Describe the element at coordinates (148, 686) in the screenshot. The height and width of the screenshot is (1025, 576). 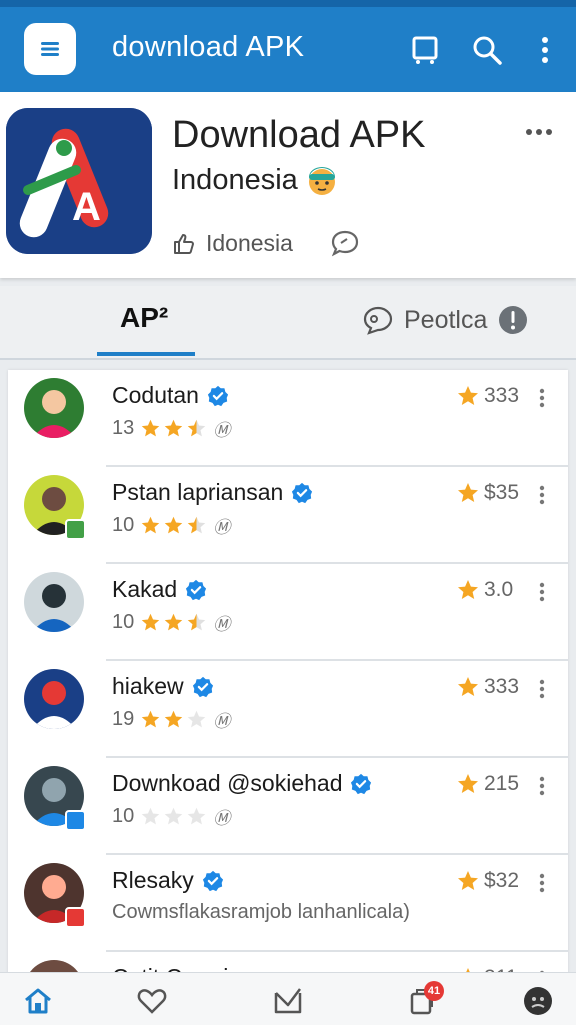
I see `item-name: hiakew` at that location.